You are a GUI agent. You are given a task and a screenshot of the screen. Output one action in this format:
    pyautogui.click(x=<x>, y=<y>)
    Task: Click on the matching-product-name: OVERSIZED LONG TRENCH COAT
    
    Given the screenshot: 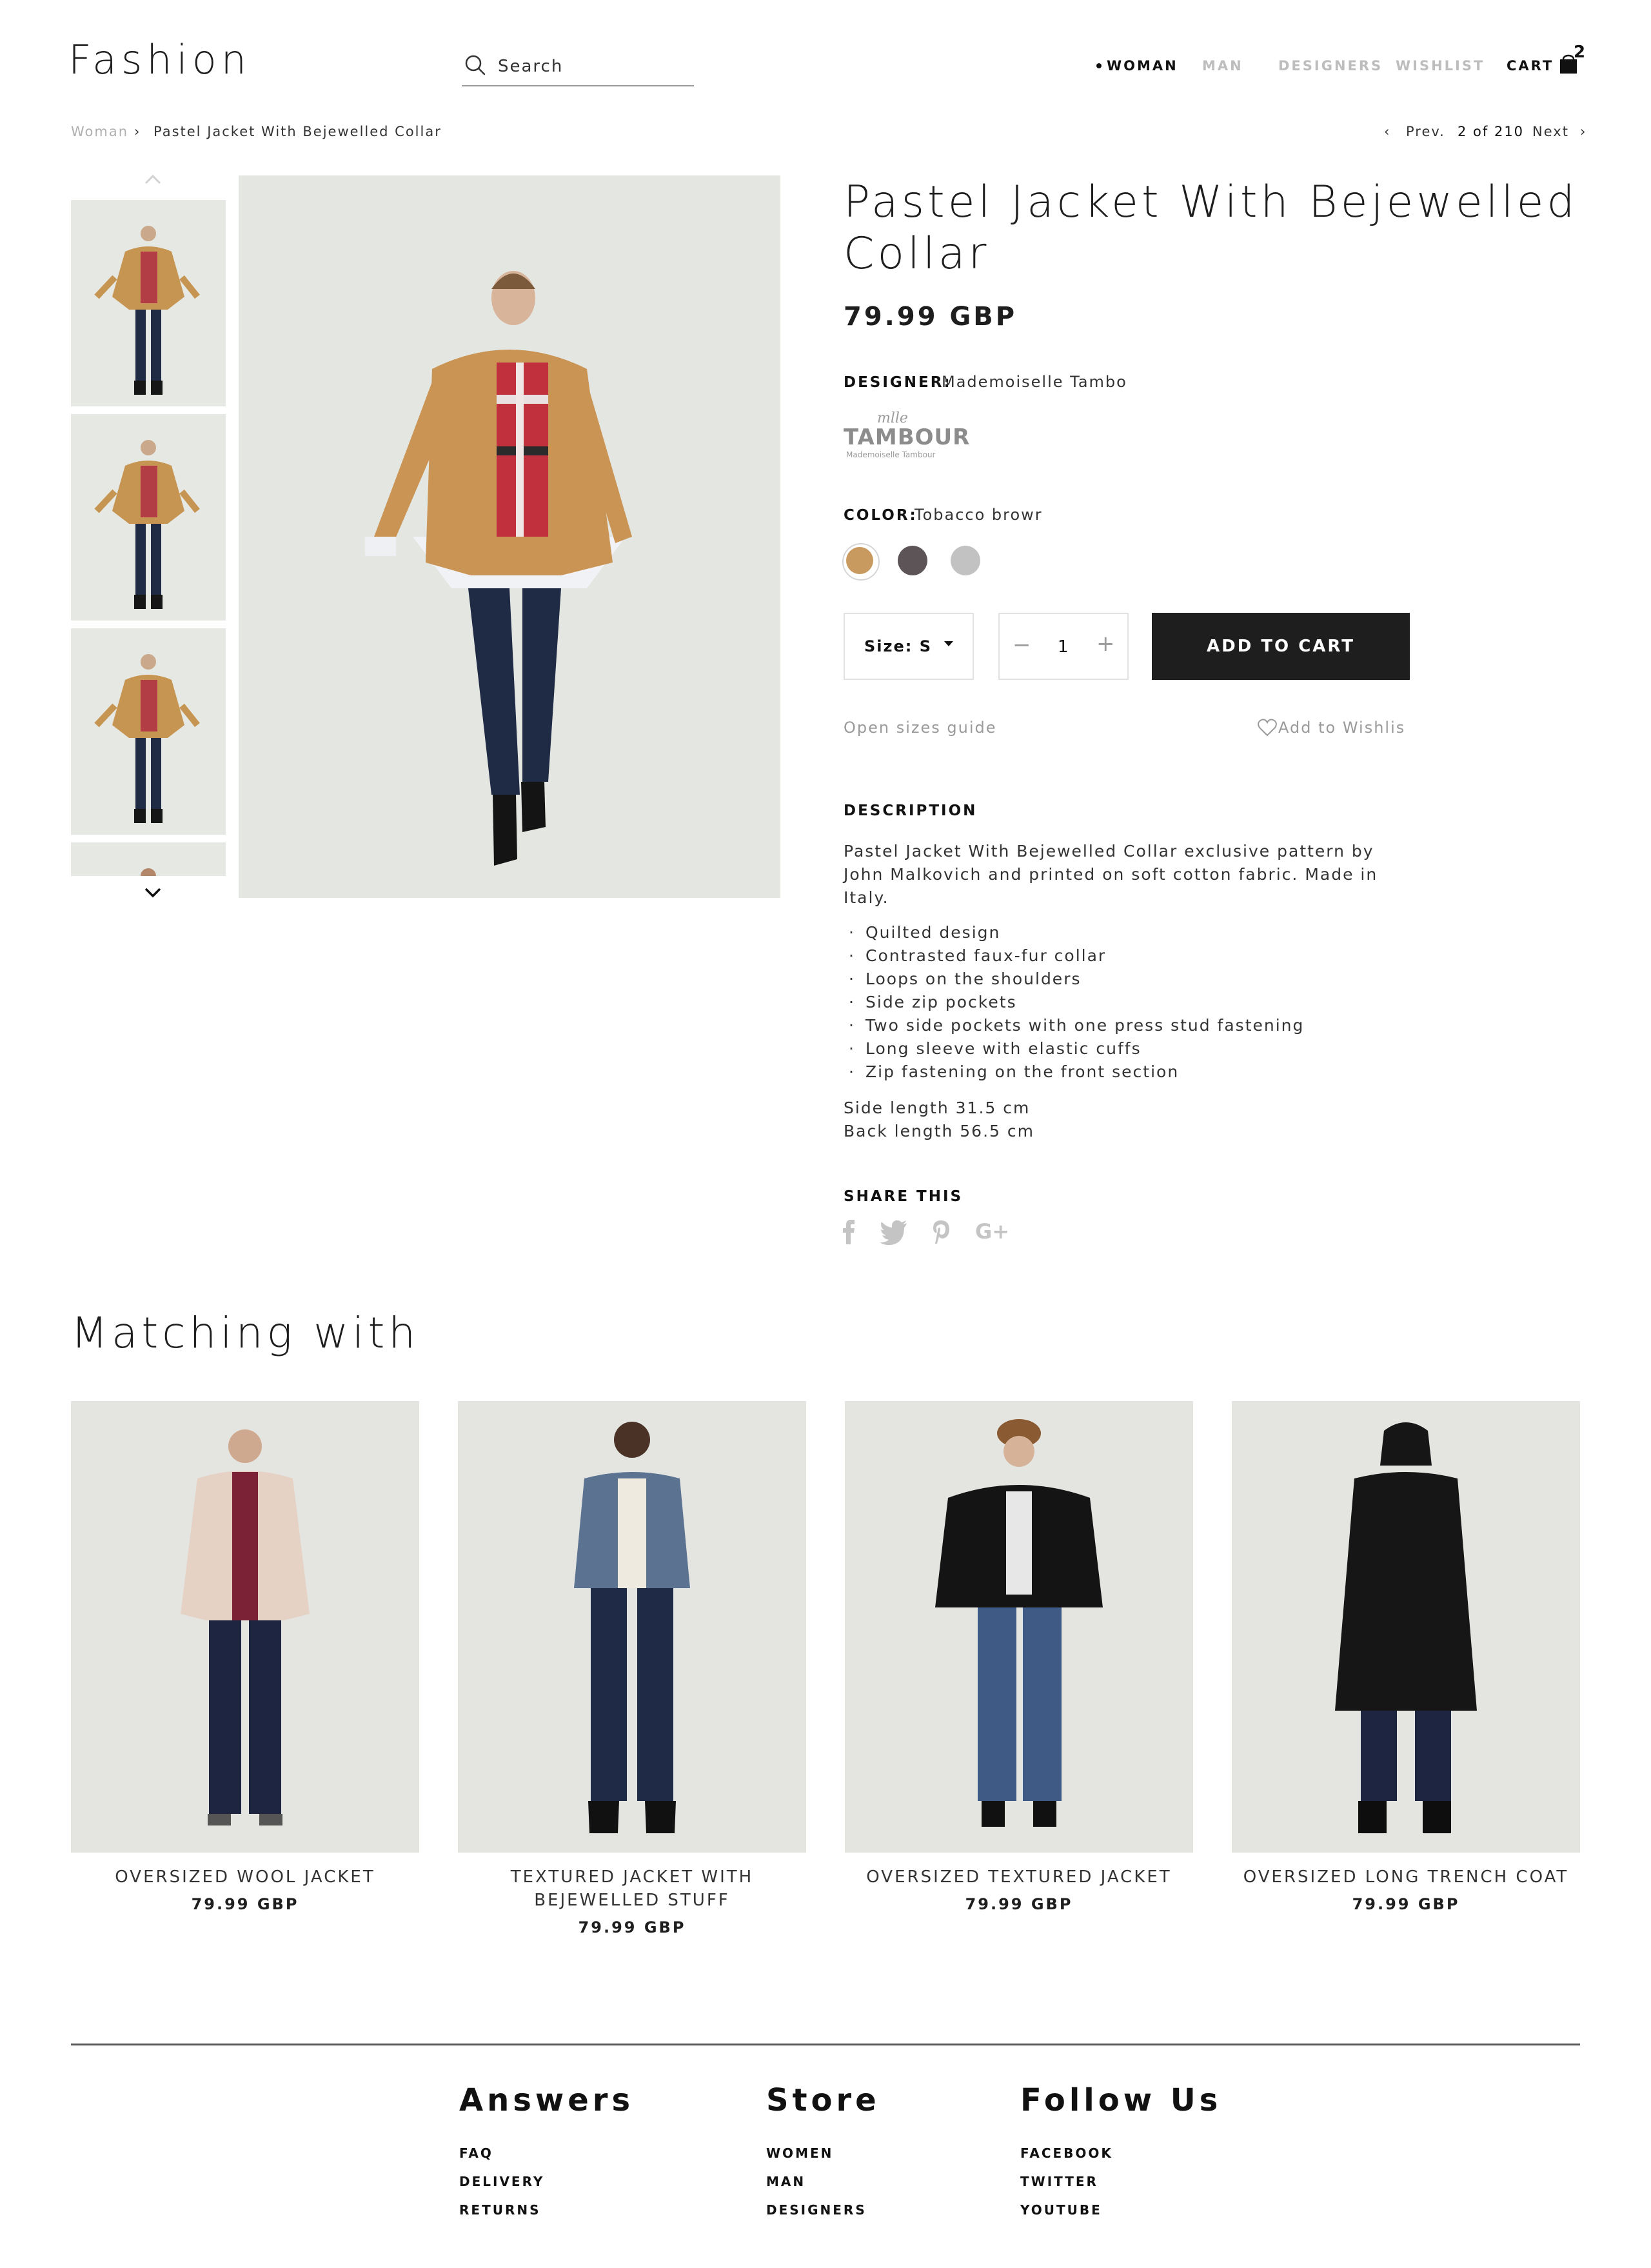 What is the action you would take?
    pyautogui.click(x=1406, y=1877)
    